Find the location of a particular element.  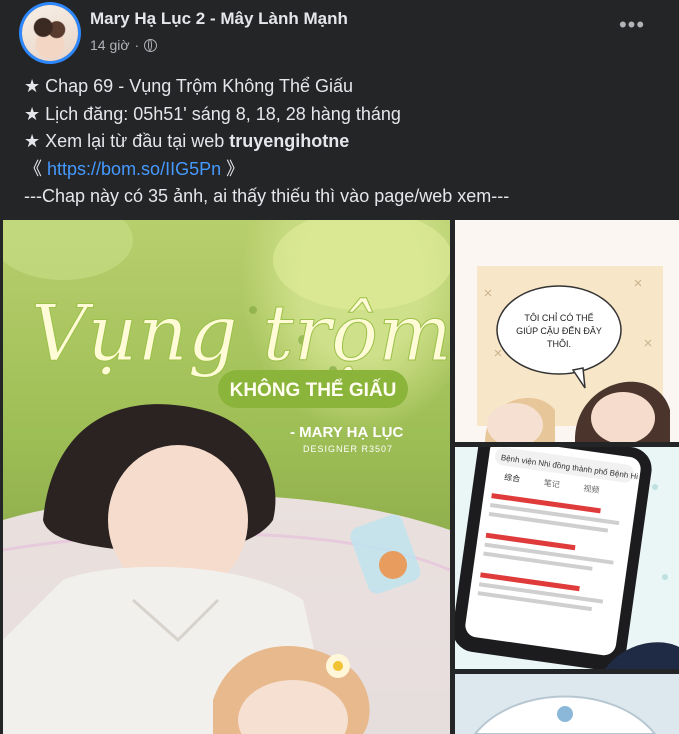

panel3-illustration is located at coordinates (567, 704).